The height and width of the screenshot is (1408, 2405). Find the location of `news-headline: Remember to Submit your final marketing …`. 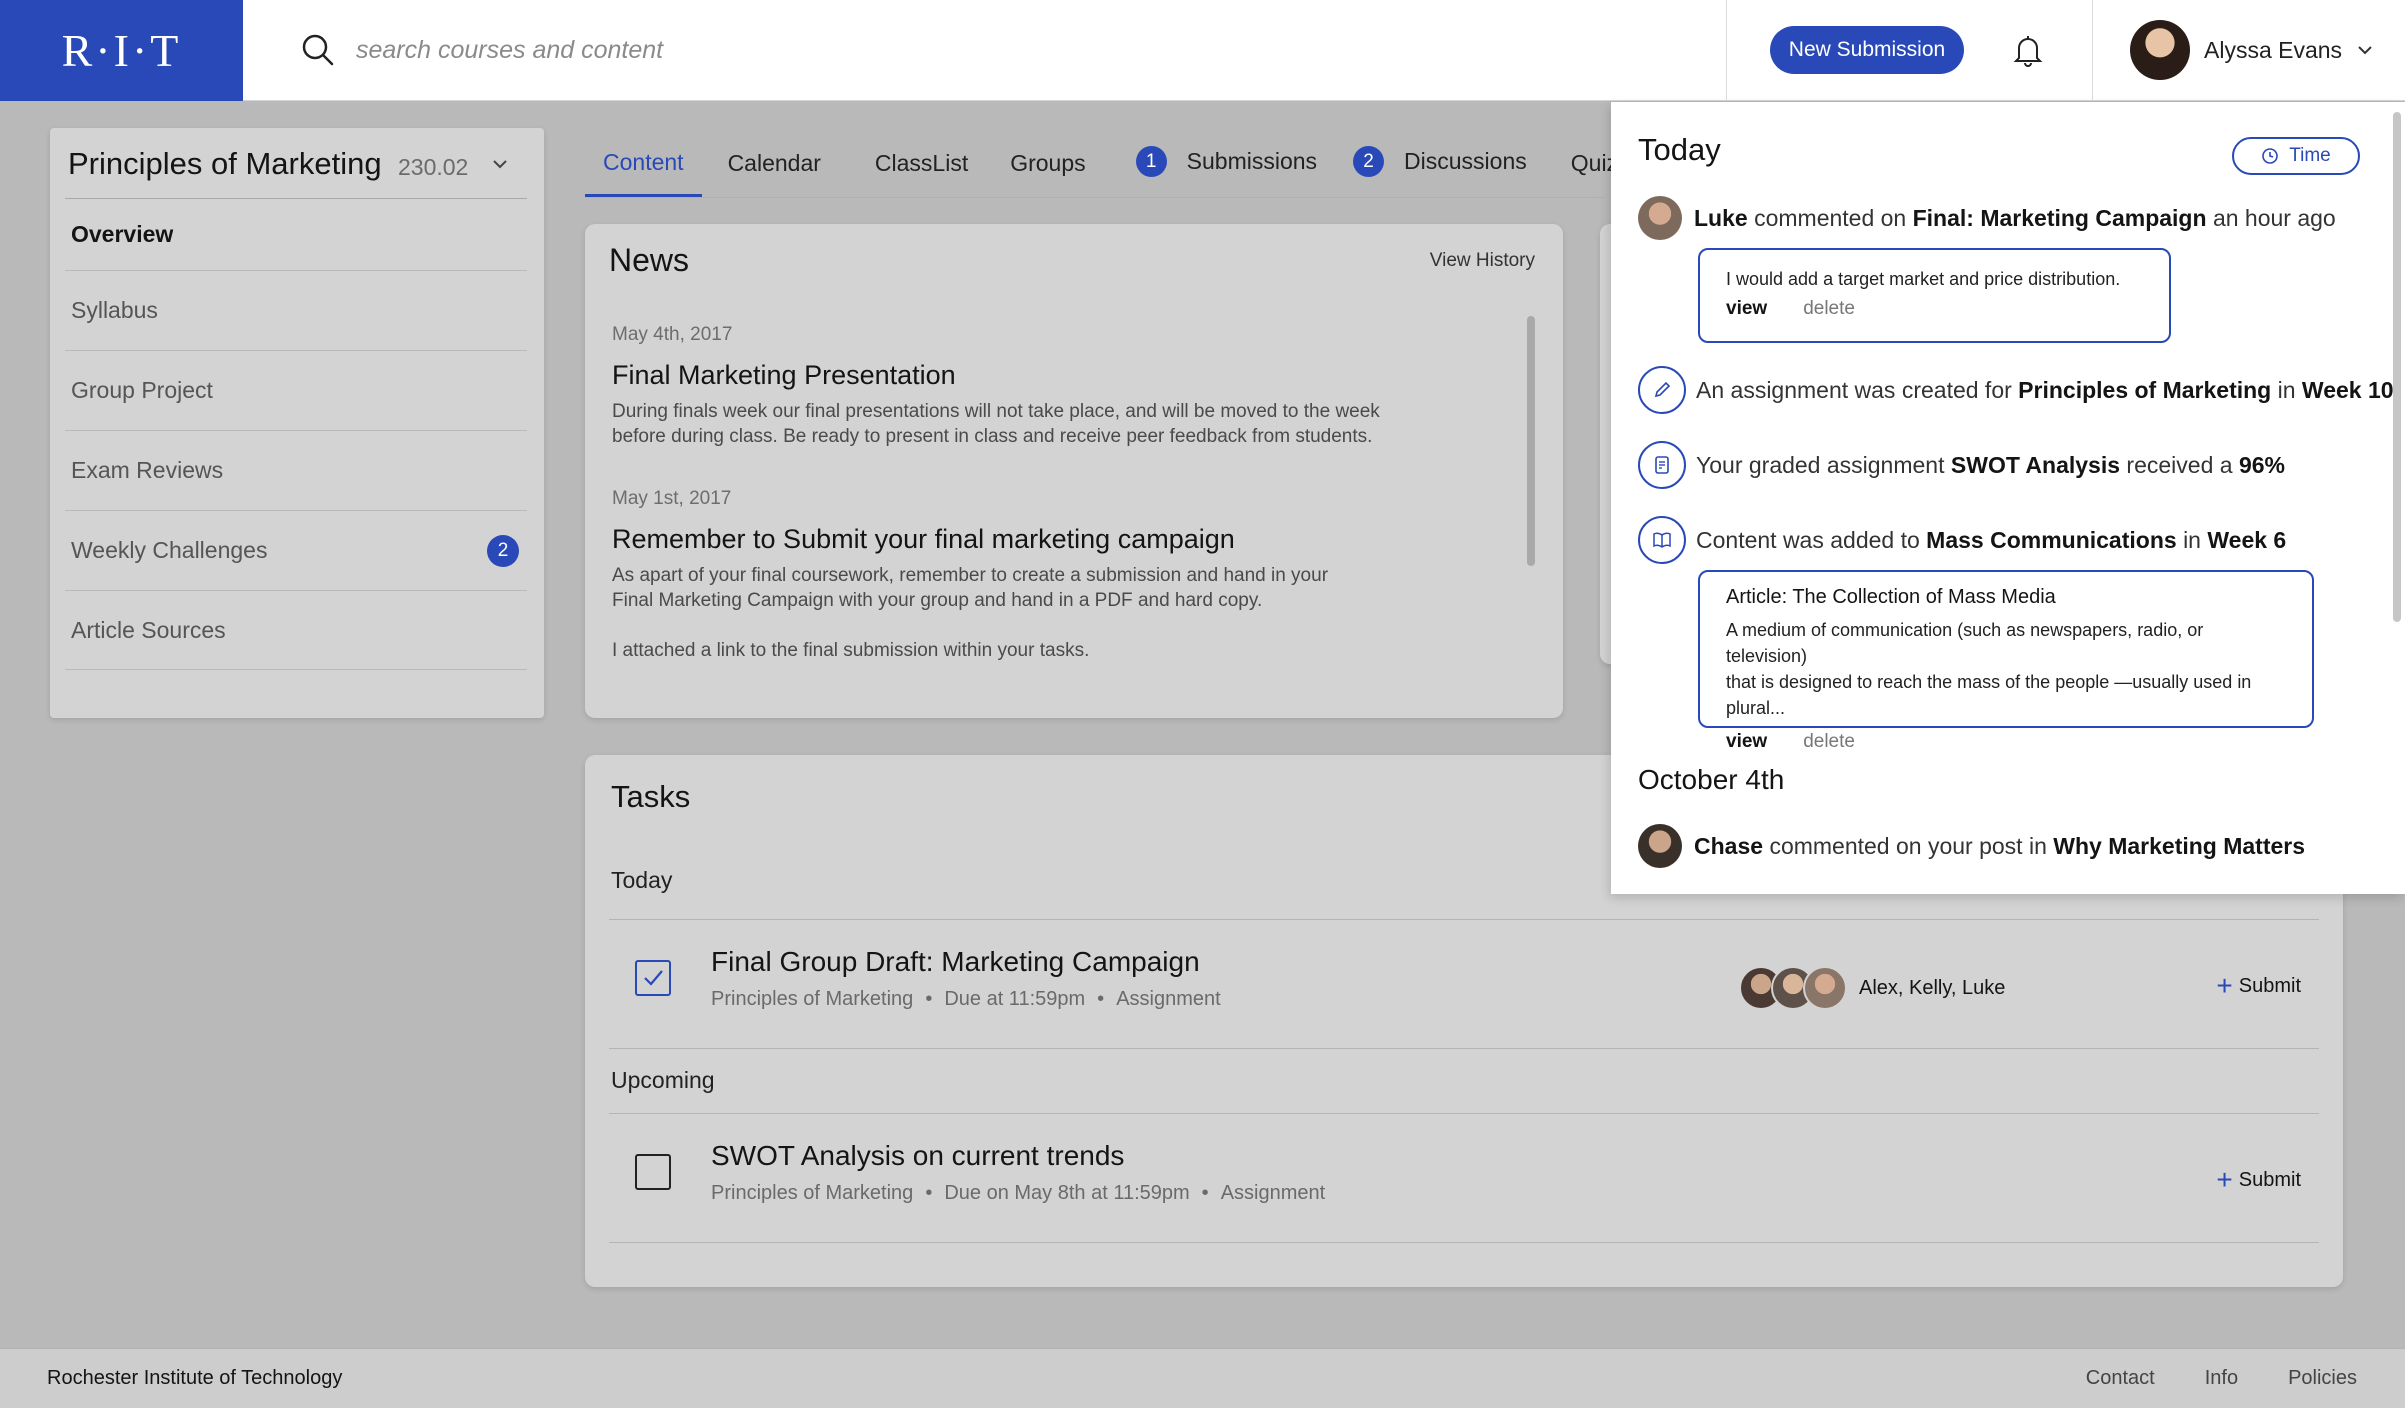

news-headline: Remember to Submit your final marketing … is located at coordinates (1022, 539).